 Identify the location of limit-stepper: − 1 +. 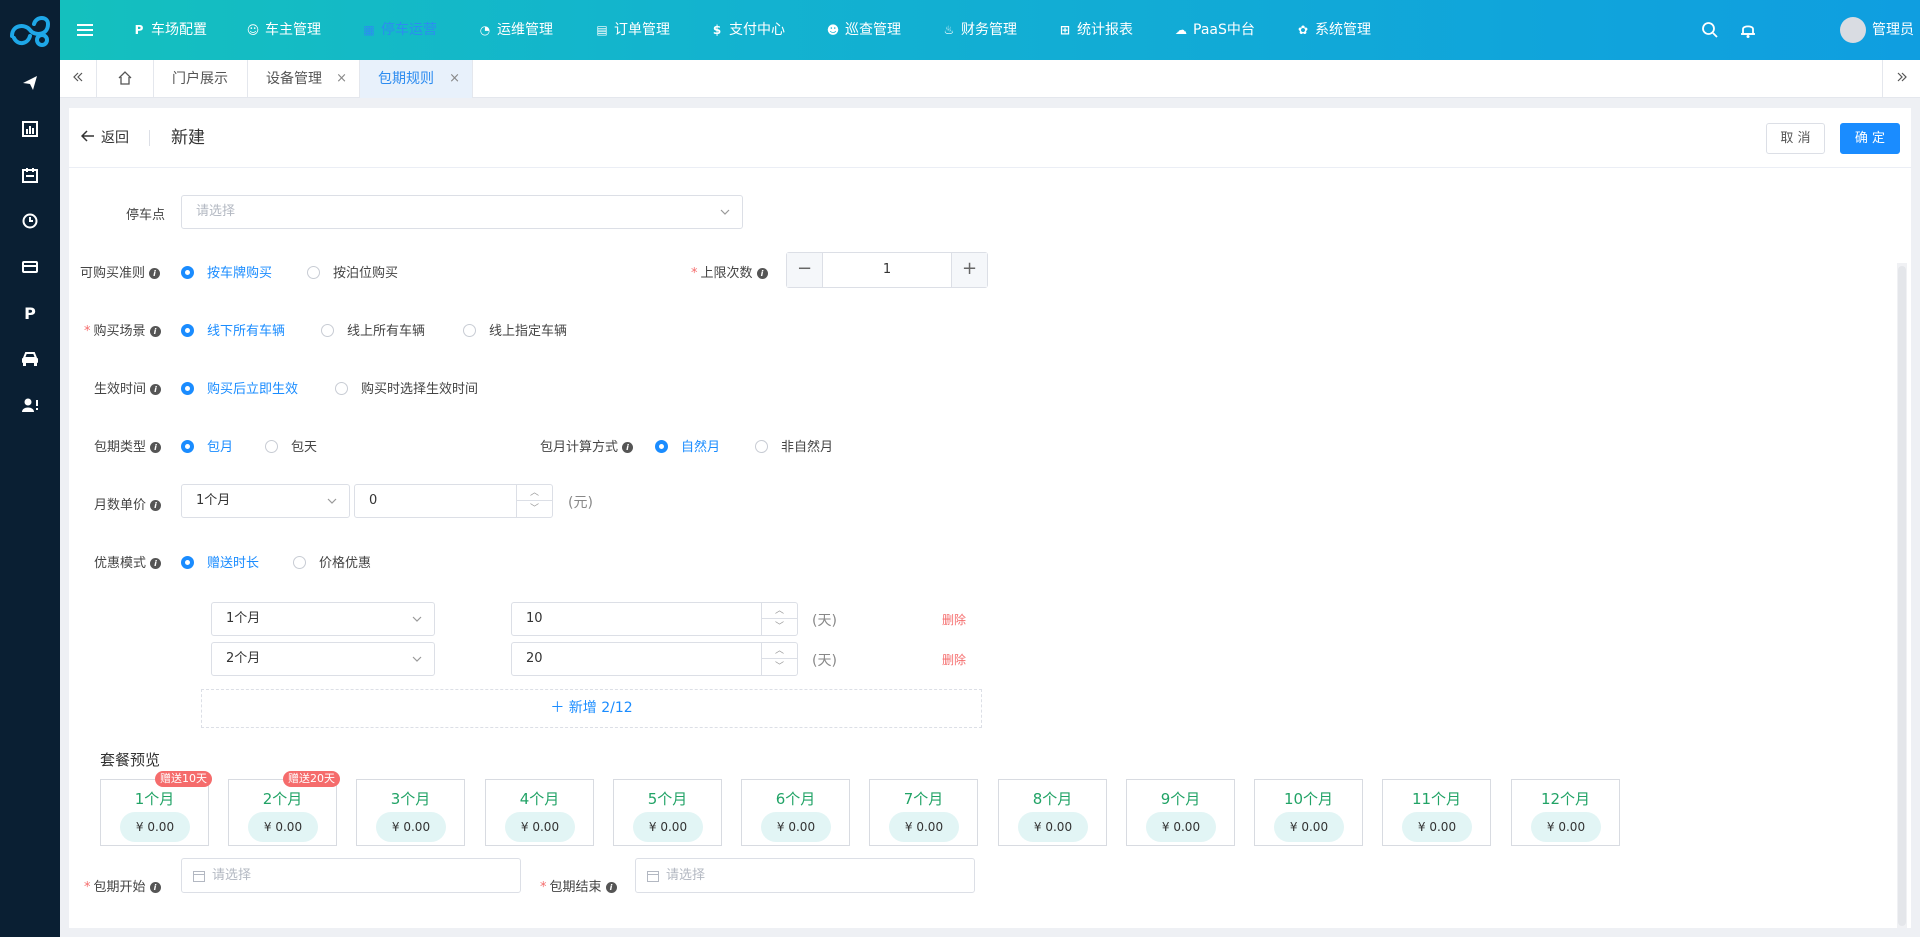
(887, 270).